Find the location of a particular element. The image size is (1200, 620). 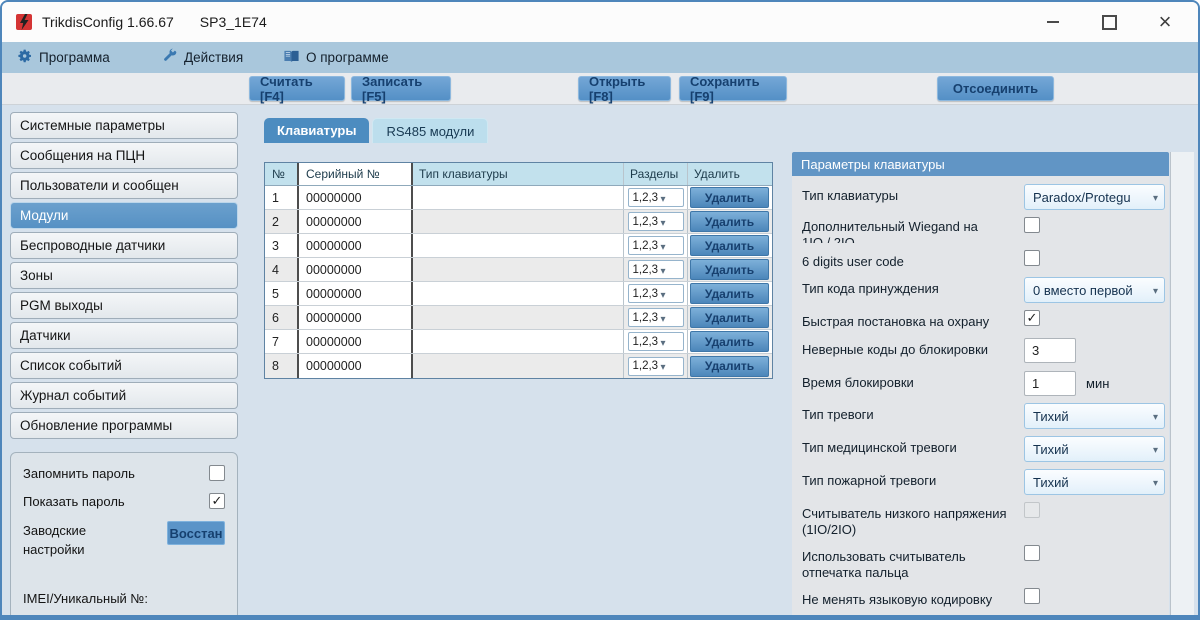

sidebar-item-8: Список событий is located at coordinates (124, 365).